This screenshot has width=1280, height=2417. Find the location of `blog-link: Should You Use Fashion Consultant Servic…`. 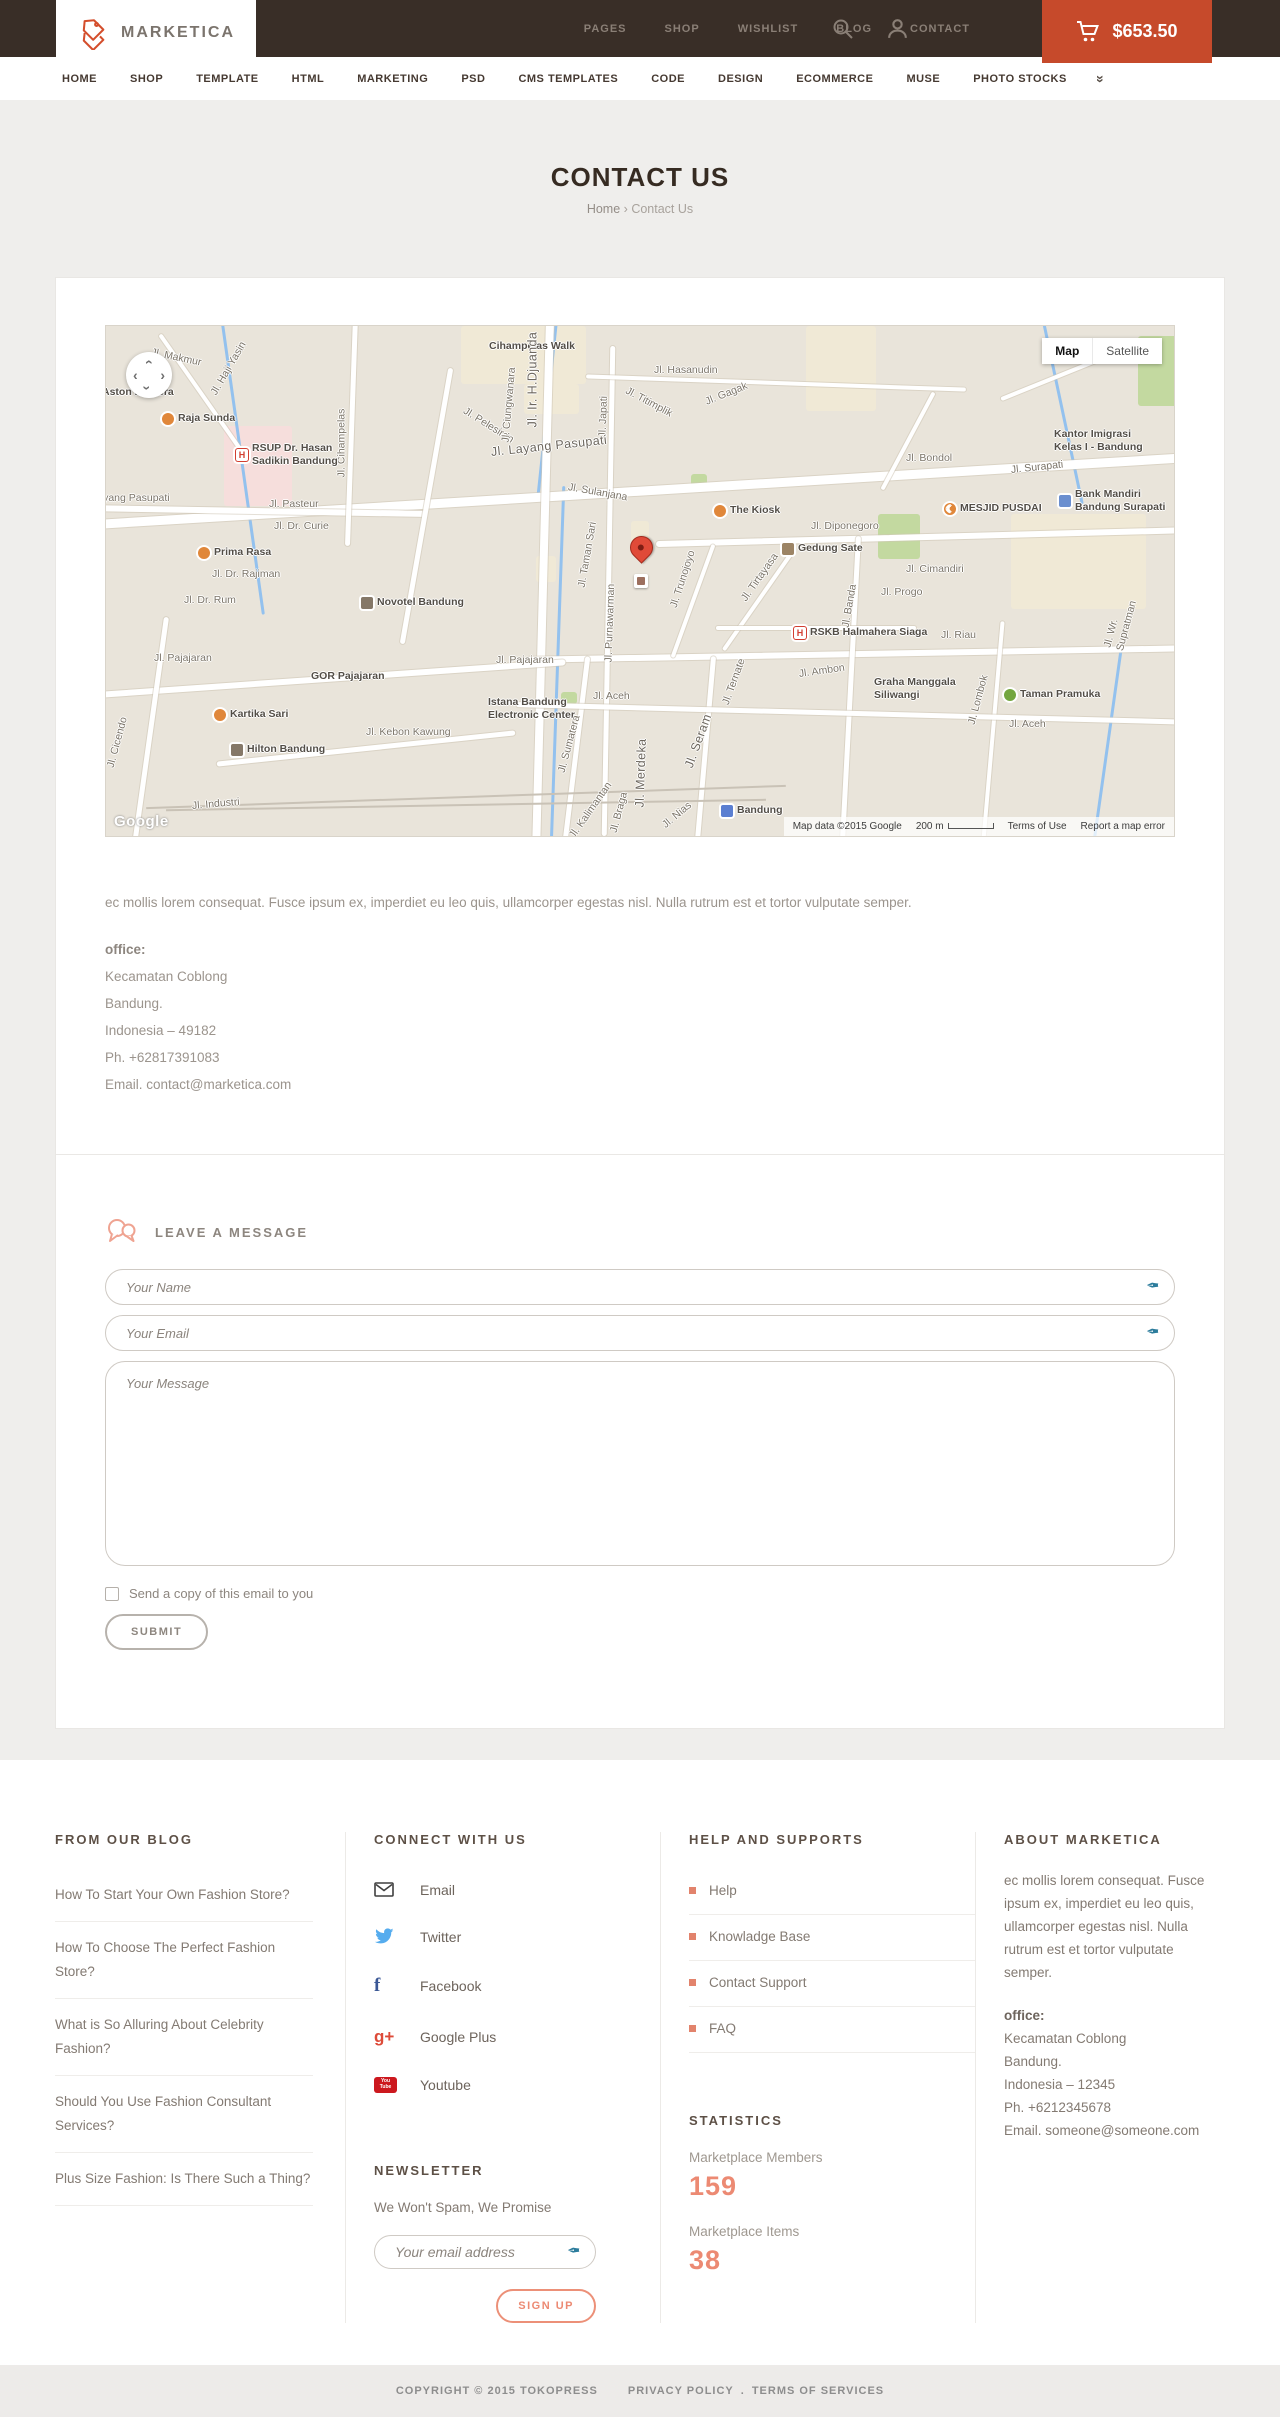

blog-link: Should You Use Fashion Consultant Servic… is located at coordinates (184, 2114).